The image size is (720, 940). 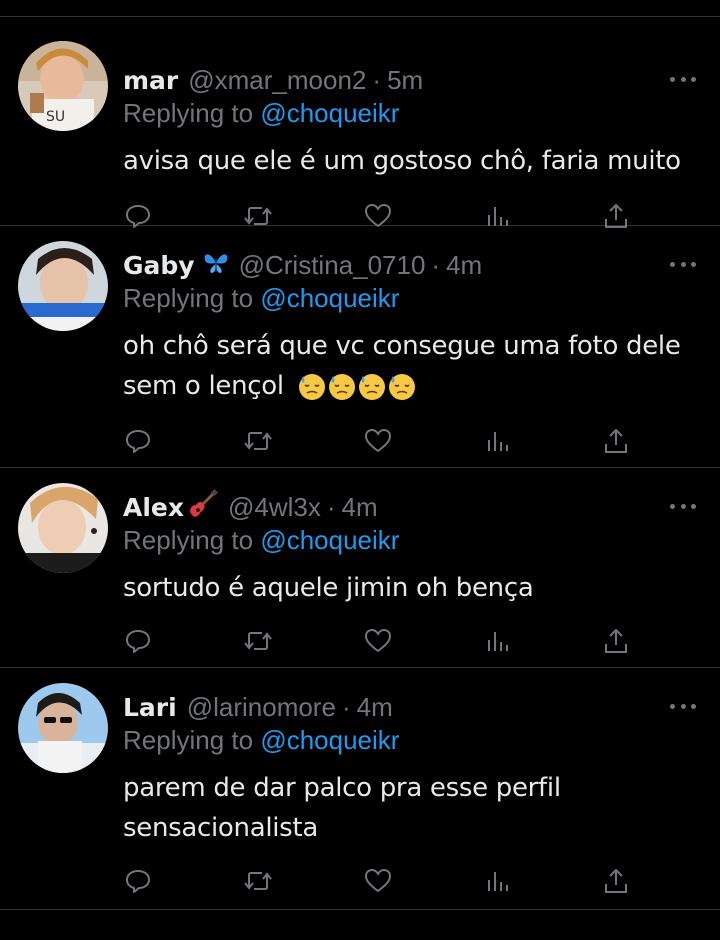 What do you see at coordinates (203, 386) in the screenshot?
I see `tweet-text-line: sem o lençol` at bounding box center [203, 386].